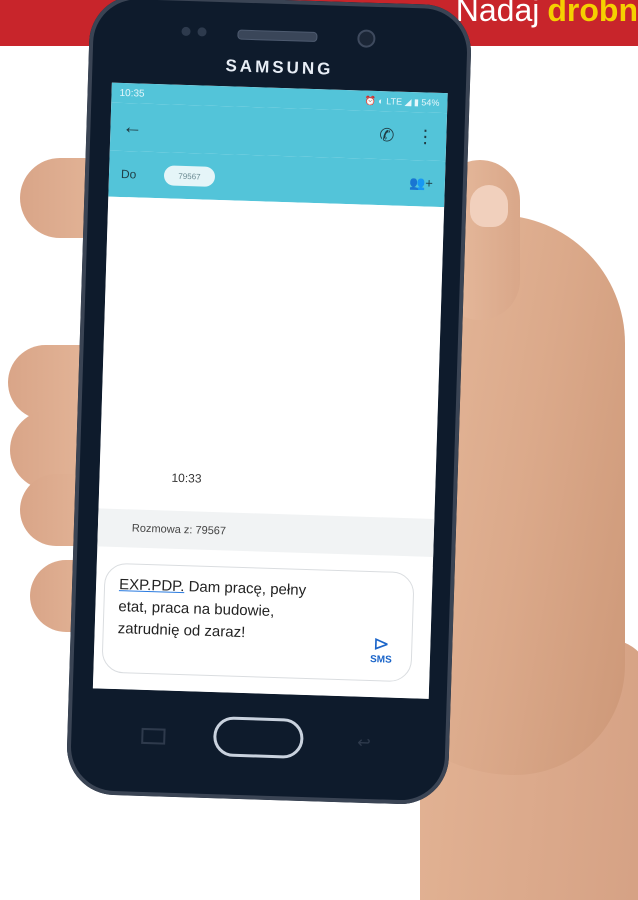  Describe the element at coordinates (381, 644) in the screenshot. I see `send-icon: ⊳` at that location.